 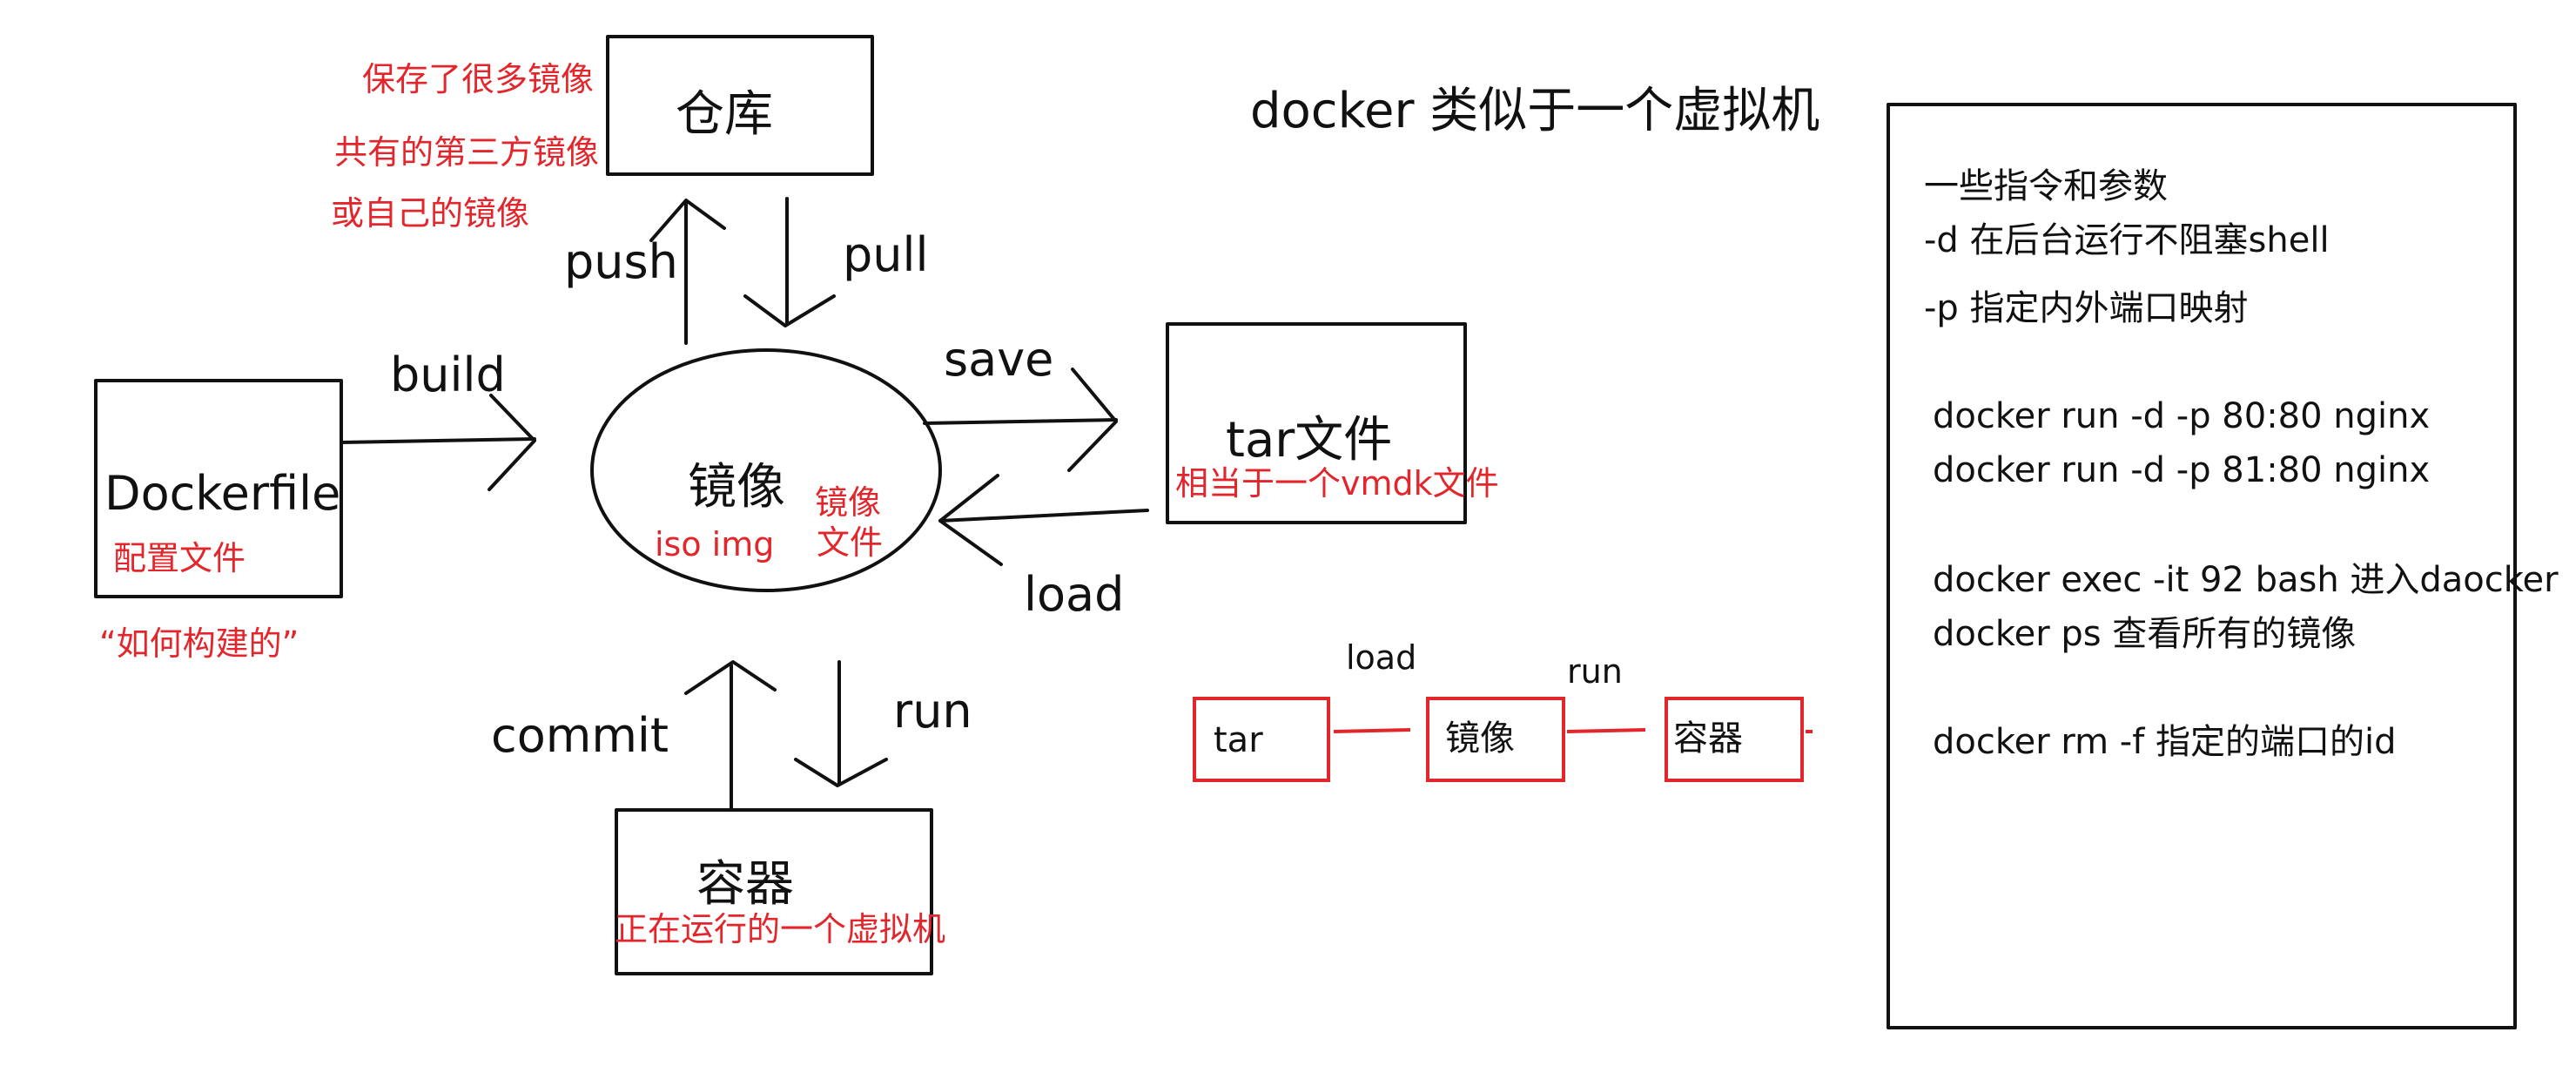 What do you see at coordinates (580, 735) in the screenshot?
I see `commit-label: commit` at bounding box center [580, 735].